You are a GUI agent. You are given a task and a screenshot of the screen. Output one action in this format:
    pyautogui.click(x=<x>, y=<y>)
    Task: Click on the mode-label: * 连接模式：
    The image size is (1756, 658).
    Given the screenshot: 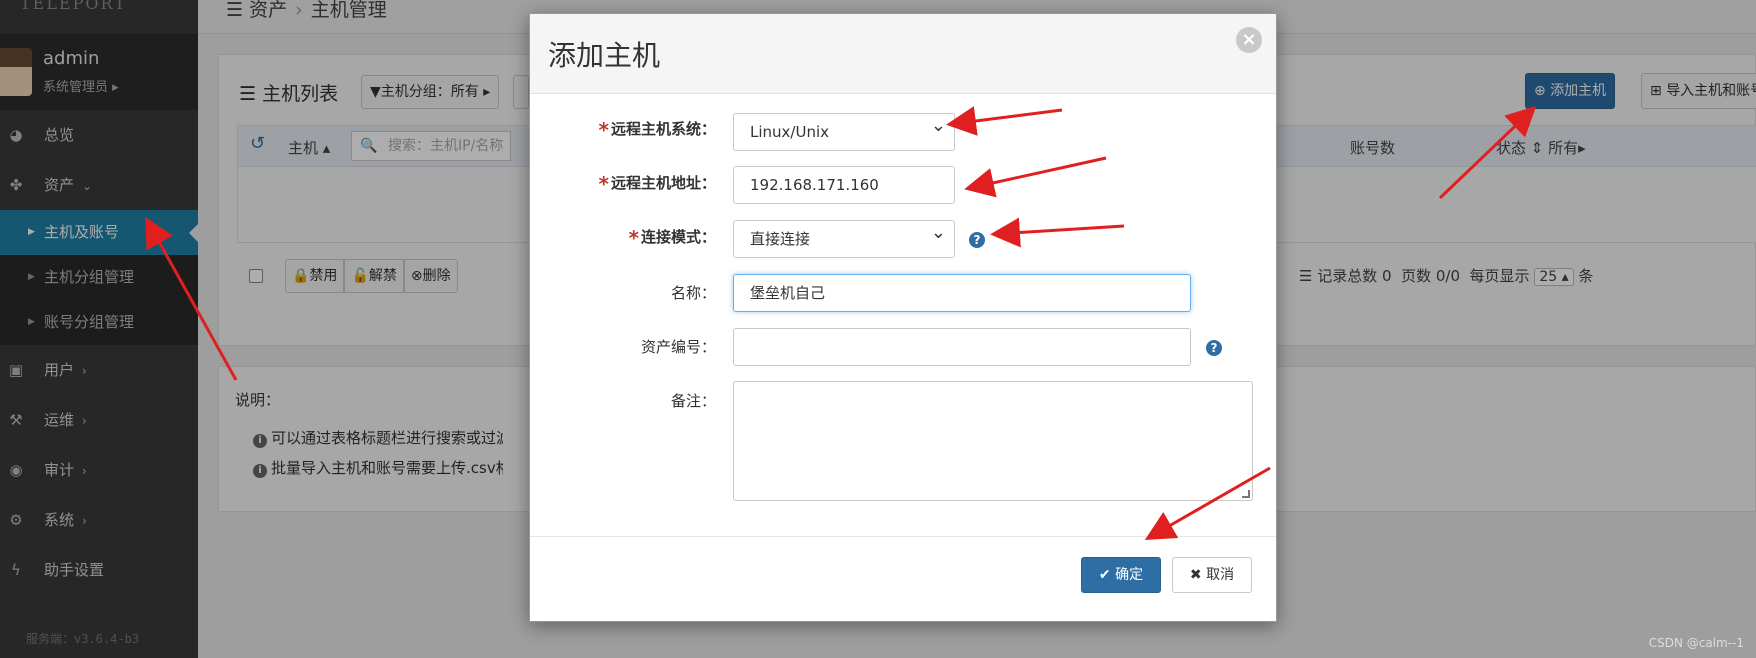 What is the action you would take?
    pyautogui.click(x=672, y=238)
    